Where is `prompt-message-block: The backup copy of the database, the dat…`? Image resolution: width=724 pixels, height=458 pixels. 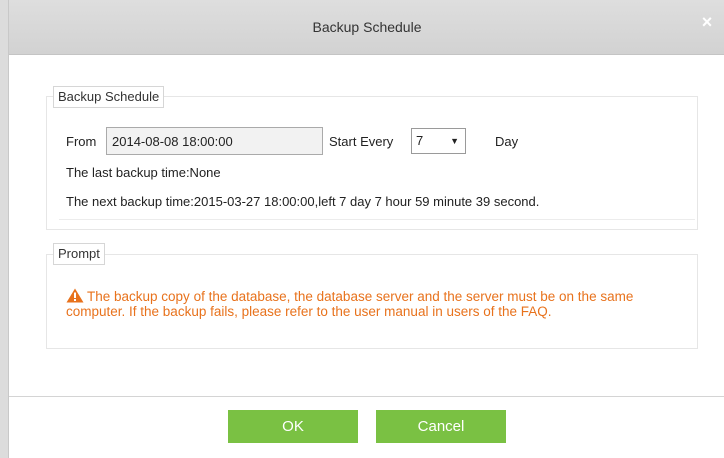
prompt-message-block: The backup copy of the database, the dat… is located at coordinates (376, 303).